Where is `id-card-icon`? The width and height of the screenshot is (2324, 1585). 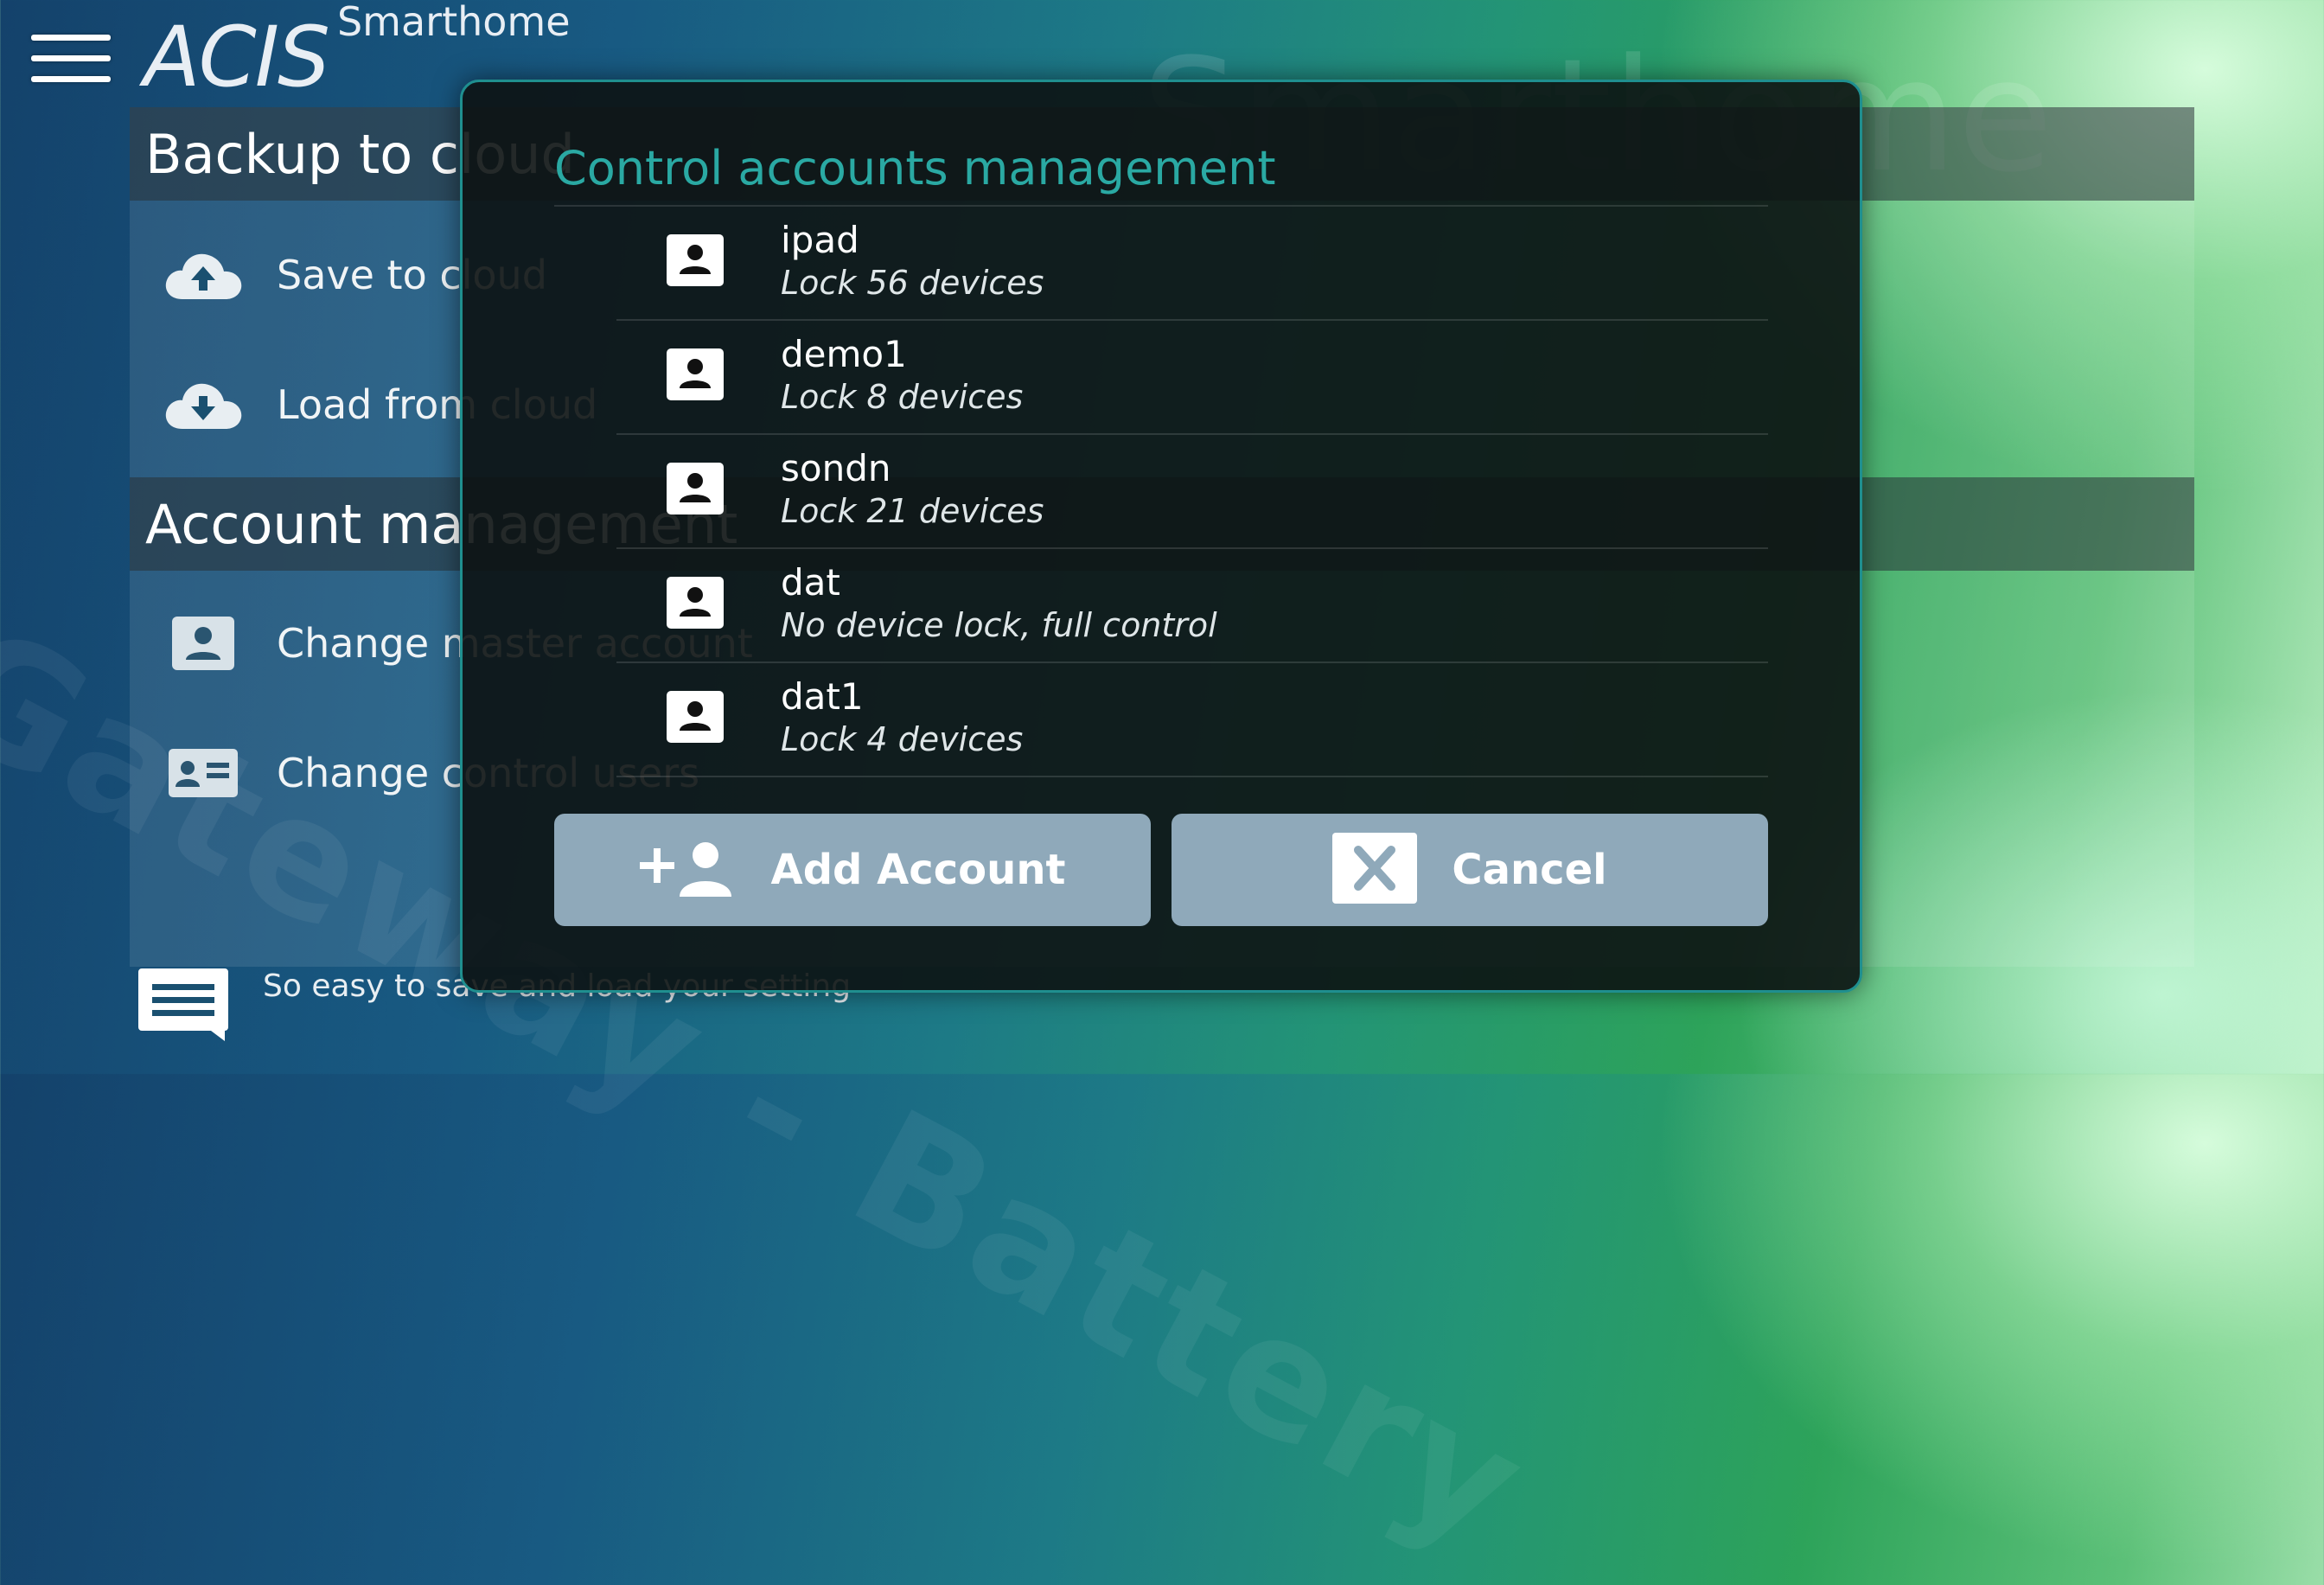
id-card-icon is located at coordinates (203, 773).